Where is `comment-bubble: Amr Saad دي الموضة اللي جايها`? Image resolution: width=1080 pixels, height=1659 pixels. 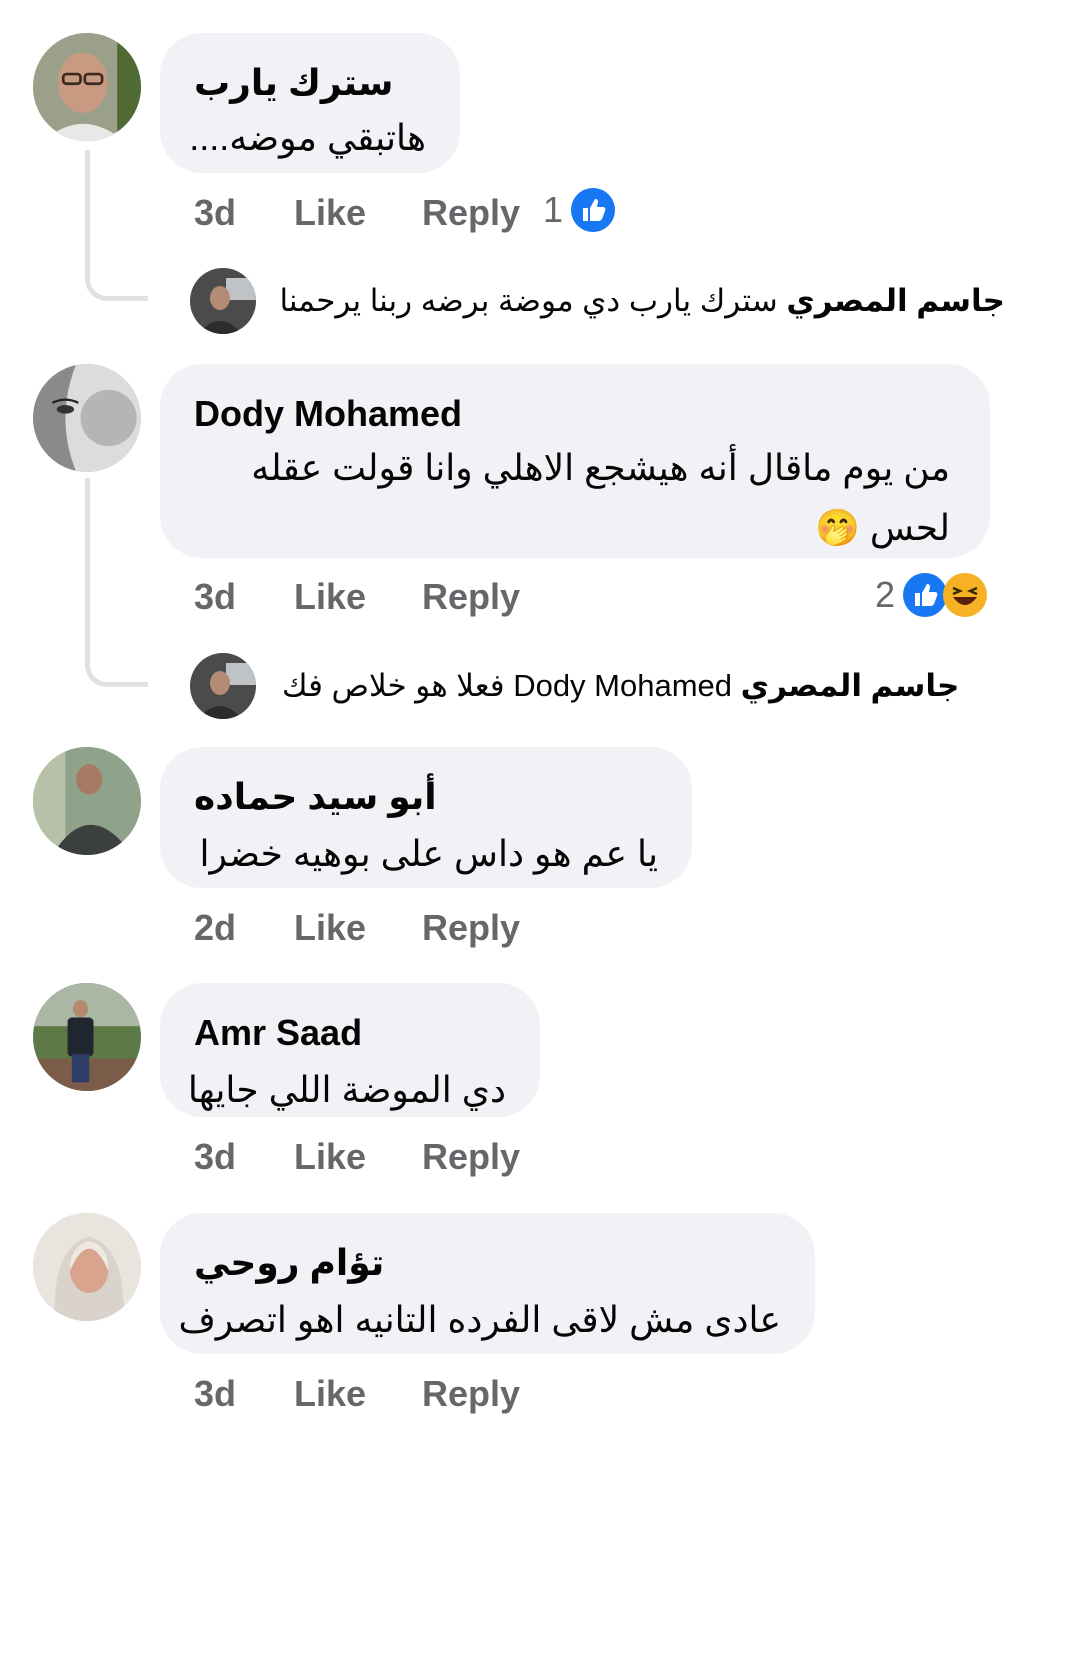
comment-bubble: Amr Saad دي الموضة اللي جايها is located at coordinates (350, 1050).